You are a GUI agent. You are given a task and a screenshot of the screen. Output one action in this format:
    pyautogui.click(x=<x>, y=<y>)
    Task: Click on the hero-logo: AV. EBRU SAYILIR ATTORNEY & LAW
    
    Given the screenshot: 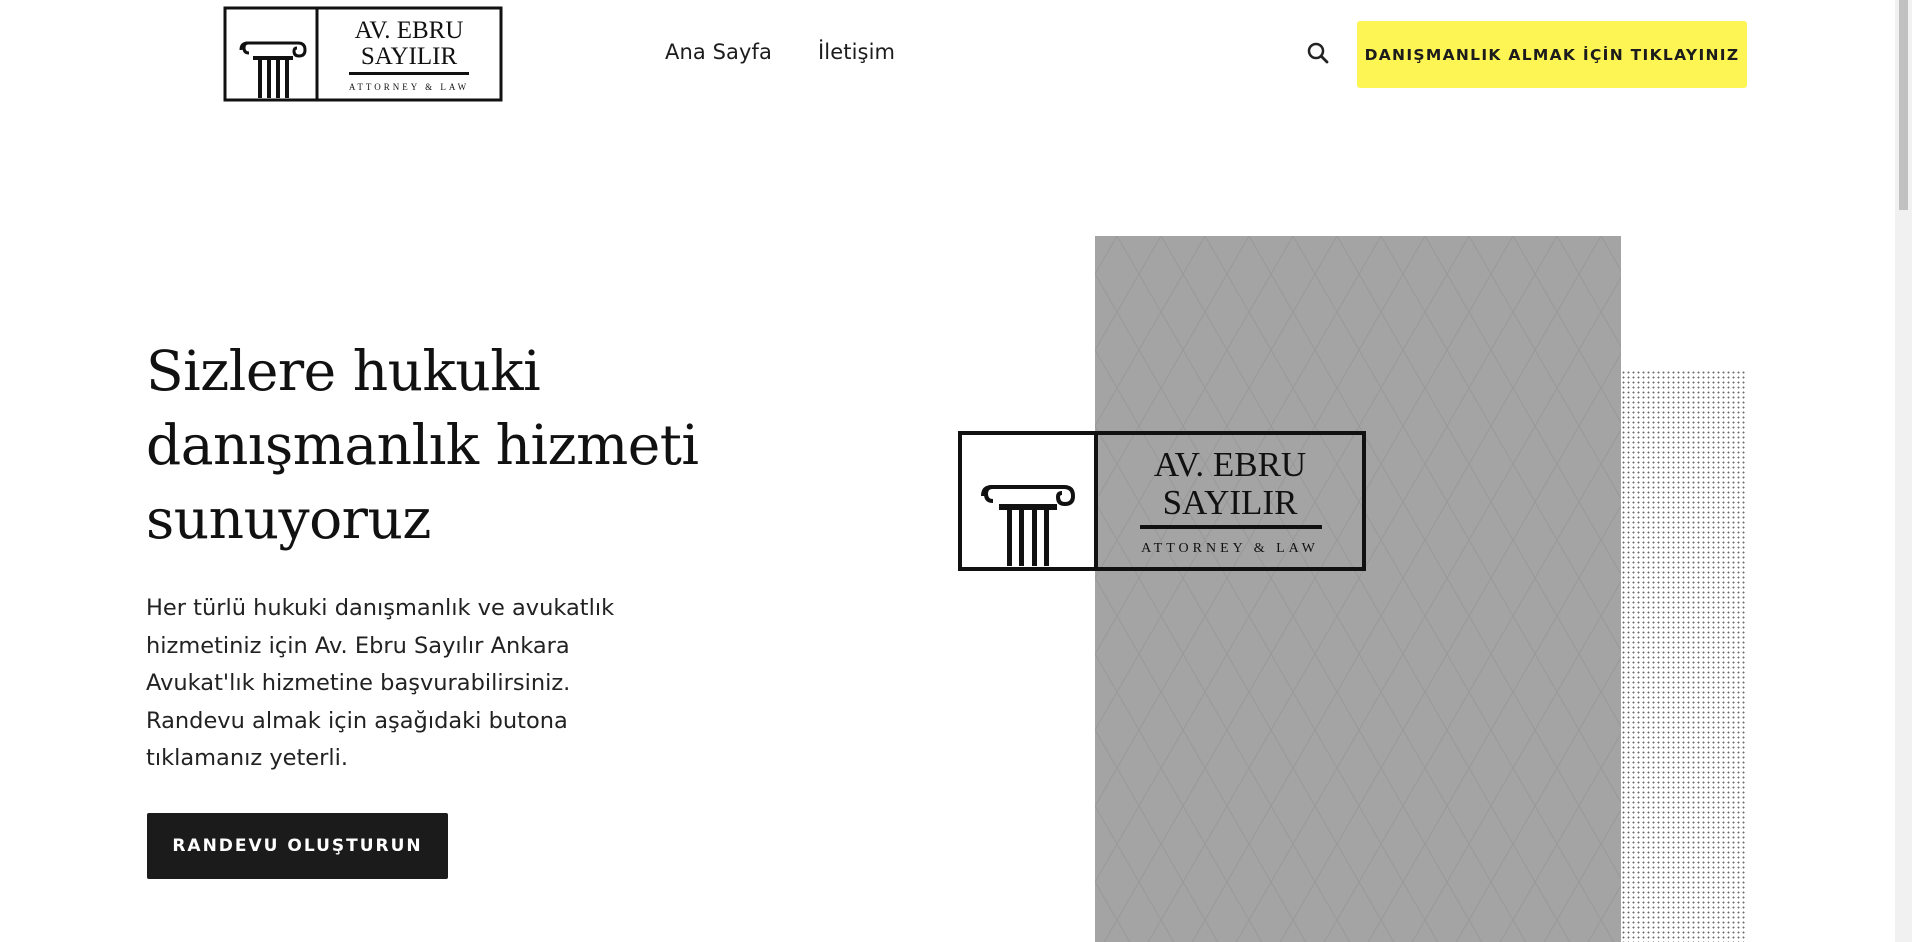 What is the action you would take?
    pyautogui.click(x=1162, y=501)
    